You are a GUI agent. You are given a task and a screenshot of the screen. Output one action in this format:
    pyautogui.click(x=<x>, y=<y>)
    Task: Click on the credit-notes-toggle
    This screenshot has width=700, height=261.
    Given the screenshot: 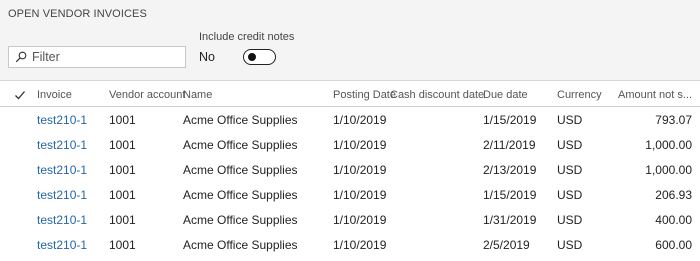 What is the action you would take?
    pyautogui.click(x=259, y=57)
    